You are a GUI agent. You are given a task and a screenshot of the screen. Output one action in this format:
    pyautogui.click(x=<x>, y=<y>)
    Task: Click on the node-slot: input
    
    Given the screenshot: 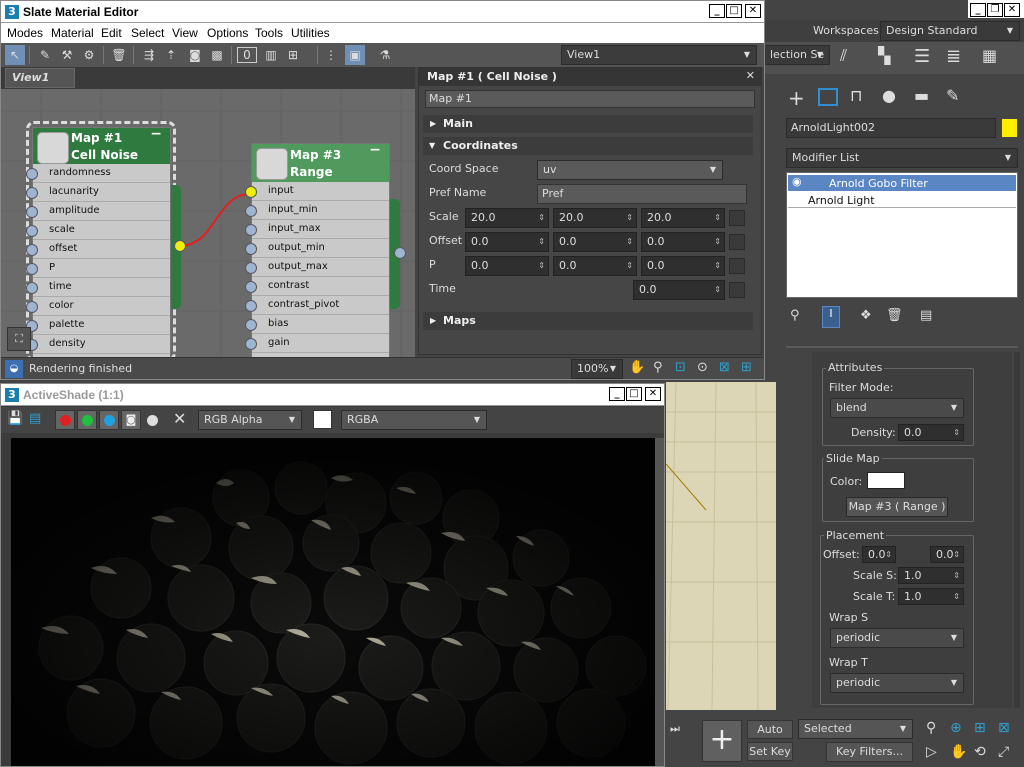 What is the action you would take?
    pyautogui.click(x=317, y=191)
    